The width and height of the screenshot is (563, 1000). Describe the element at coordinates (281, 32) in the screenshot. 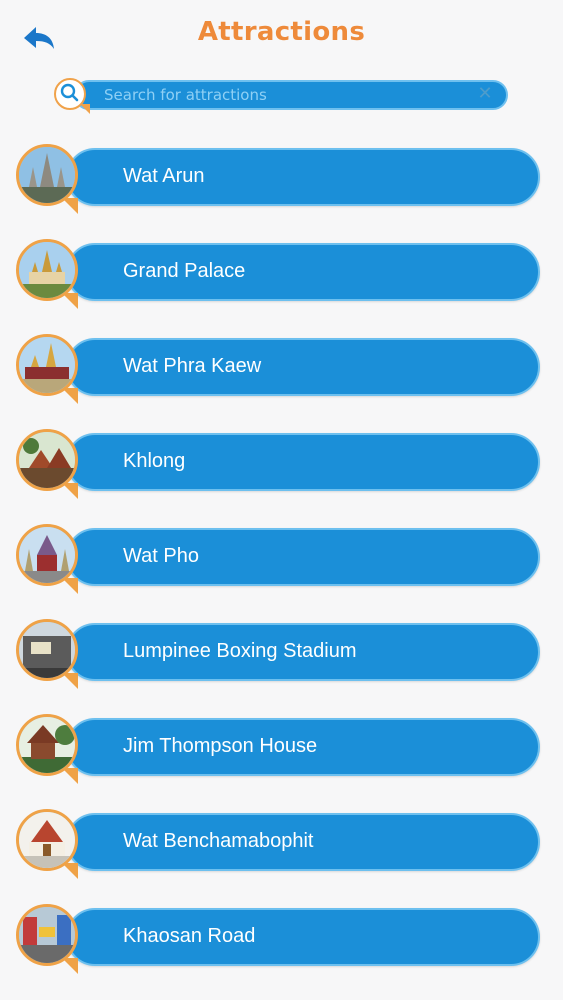

I see `page-title: Attractions` at that location.